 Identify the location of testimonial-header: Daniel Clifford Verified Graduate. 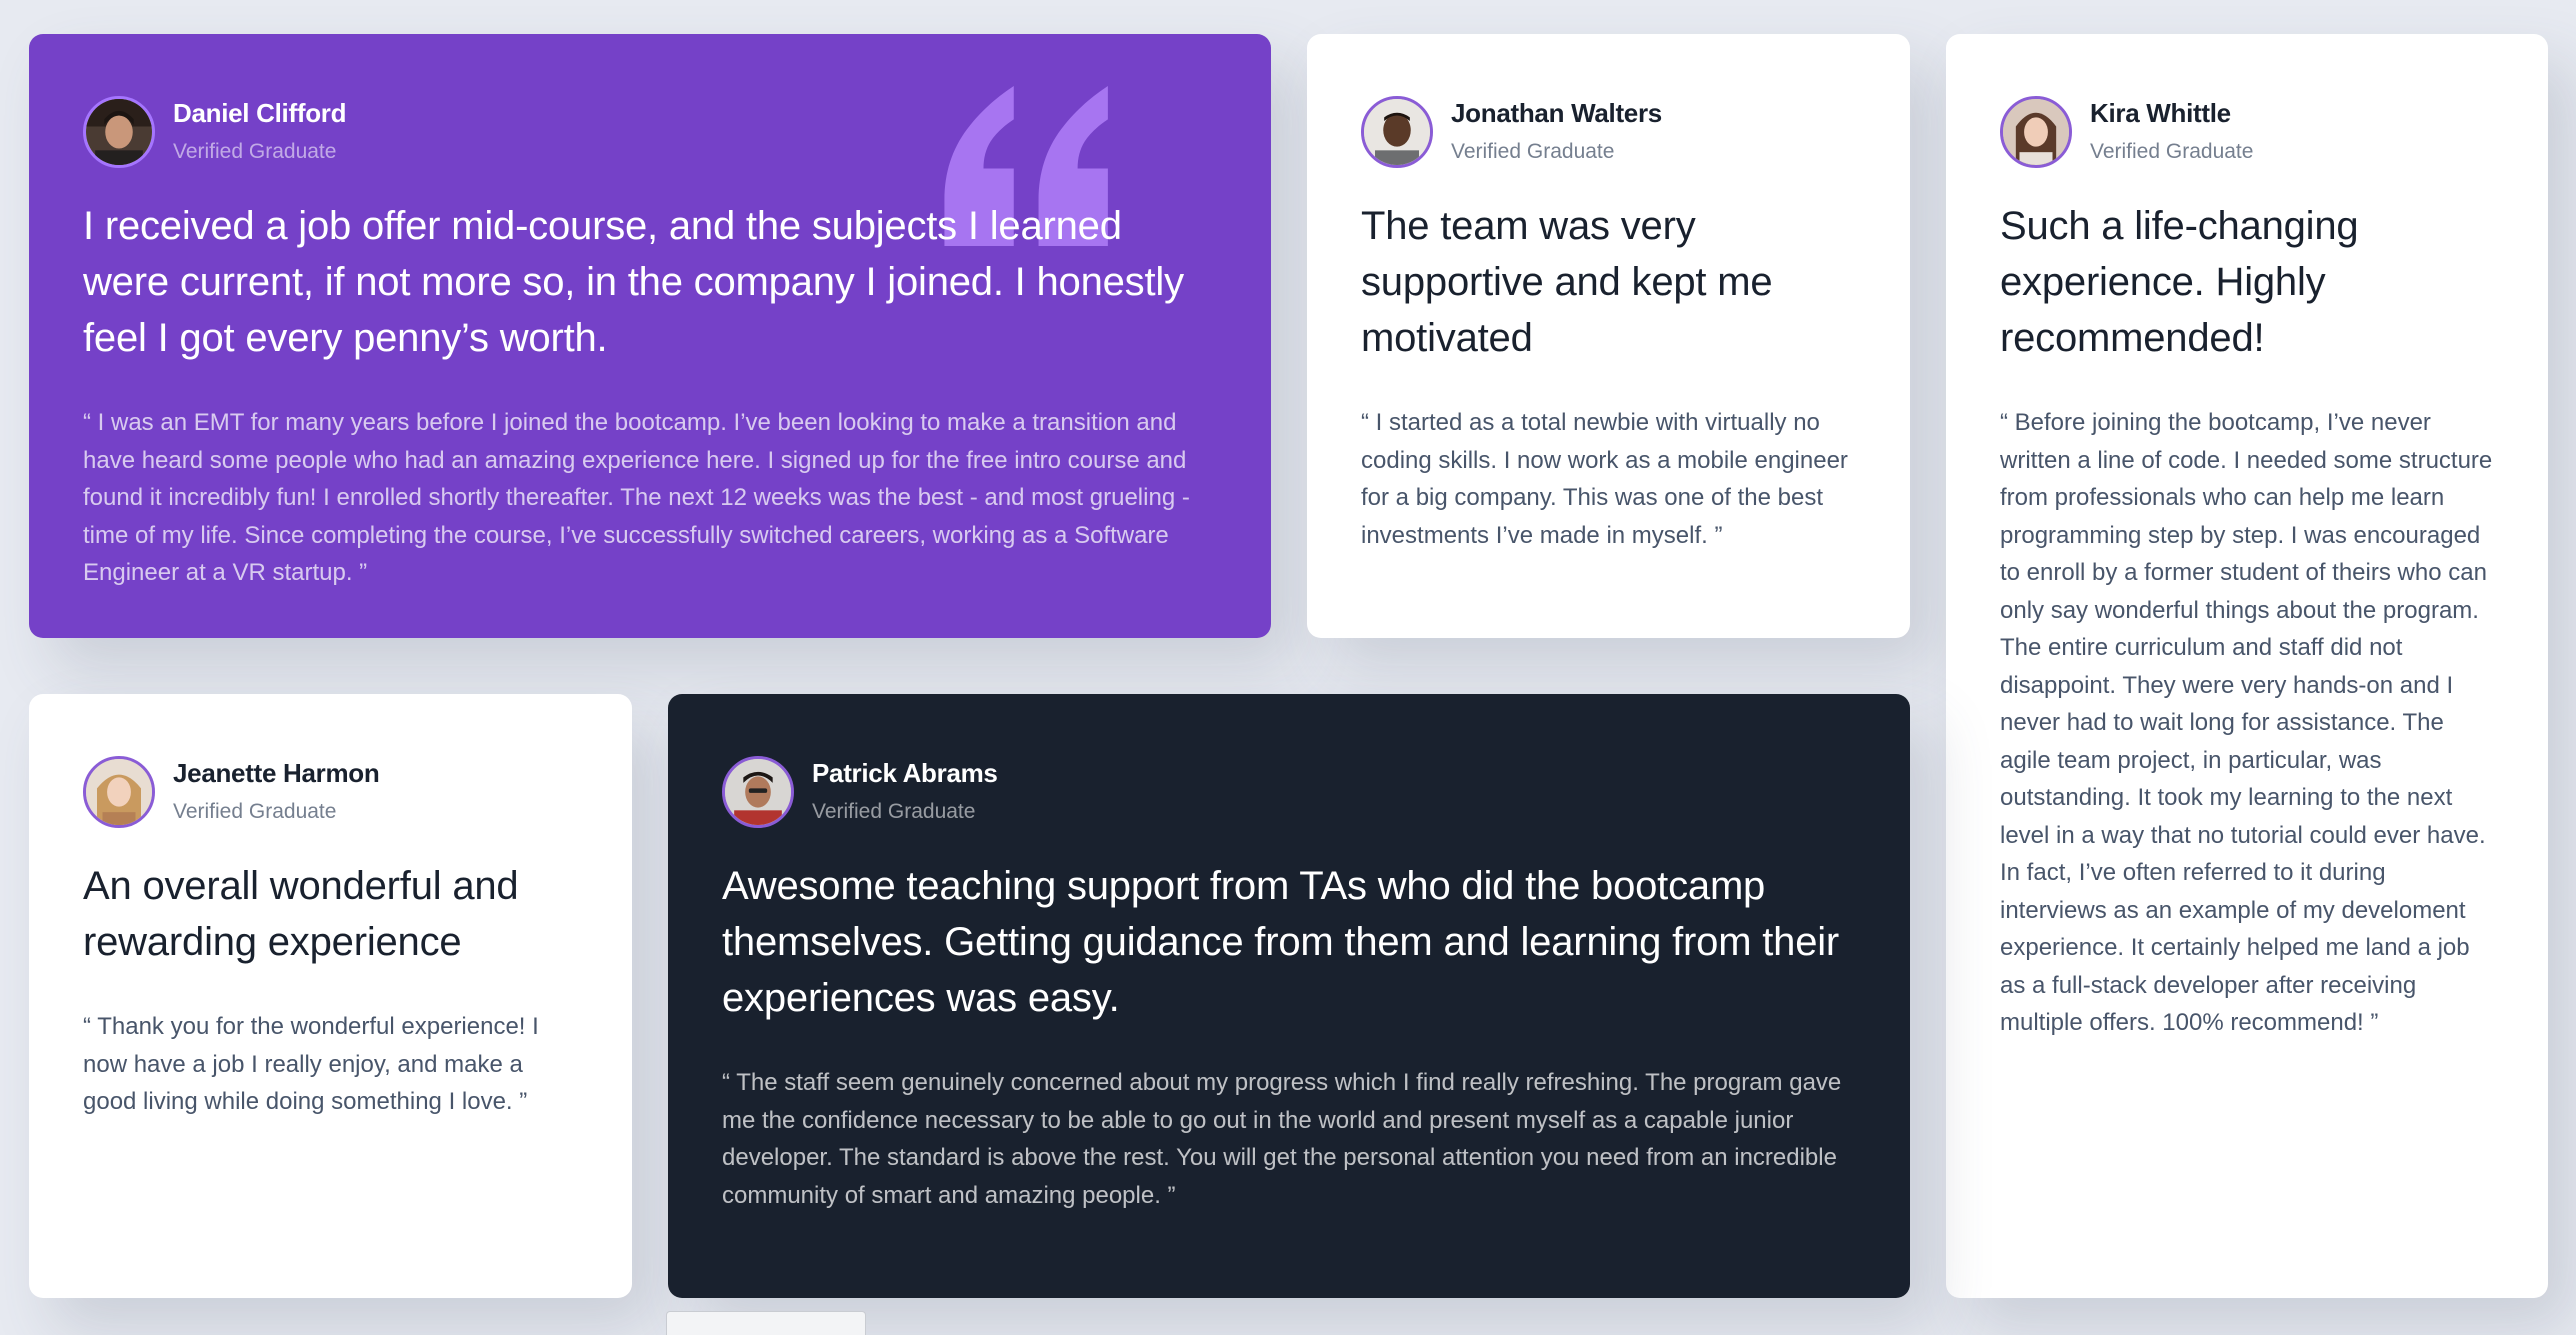
(650, 132).